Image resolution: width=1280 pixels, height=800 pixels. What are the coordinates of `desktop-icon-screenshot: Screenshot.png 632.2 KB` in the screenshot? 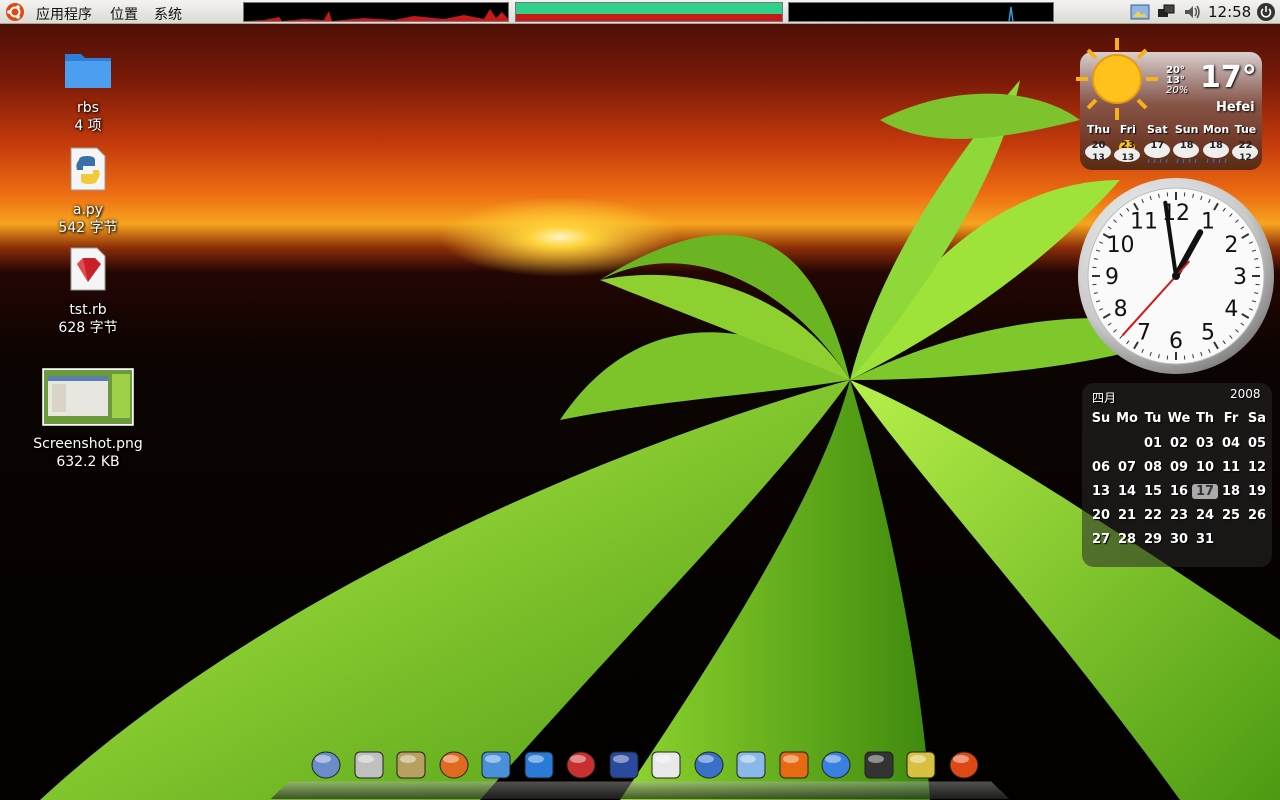 It's located at (88, 419).